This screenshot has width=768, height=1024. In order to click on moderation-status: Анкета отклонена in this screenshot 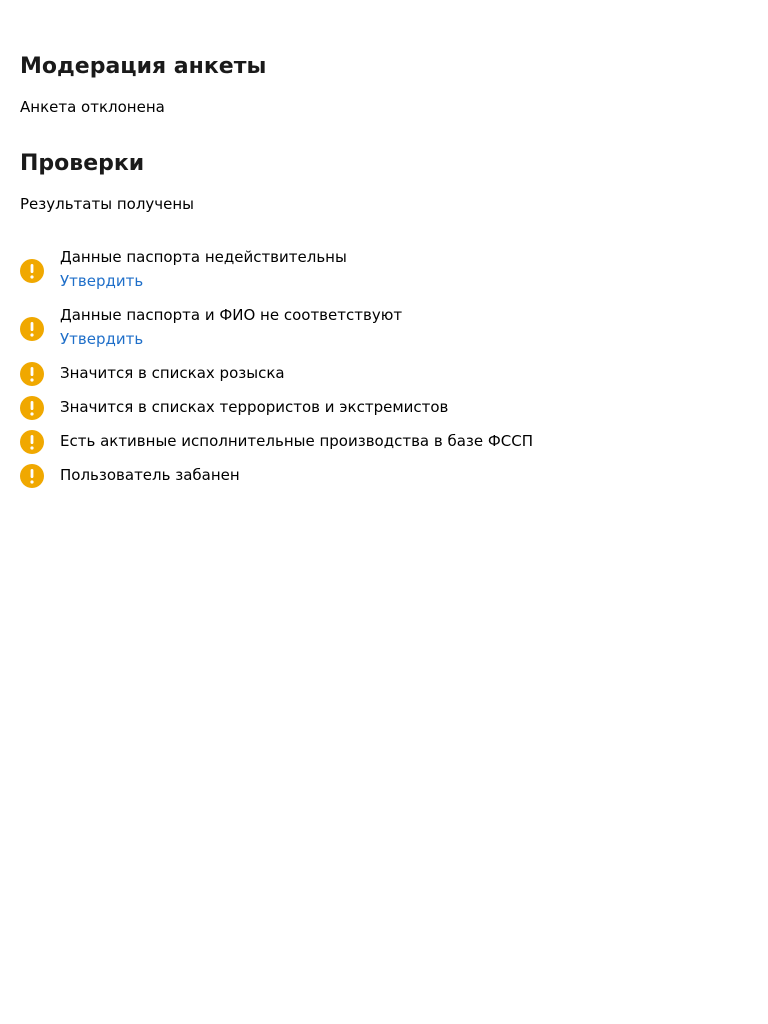, I will do `click(92, 107)`.